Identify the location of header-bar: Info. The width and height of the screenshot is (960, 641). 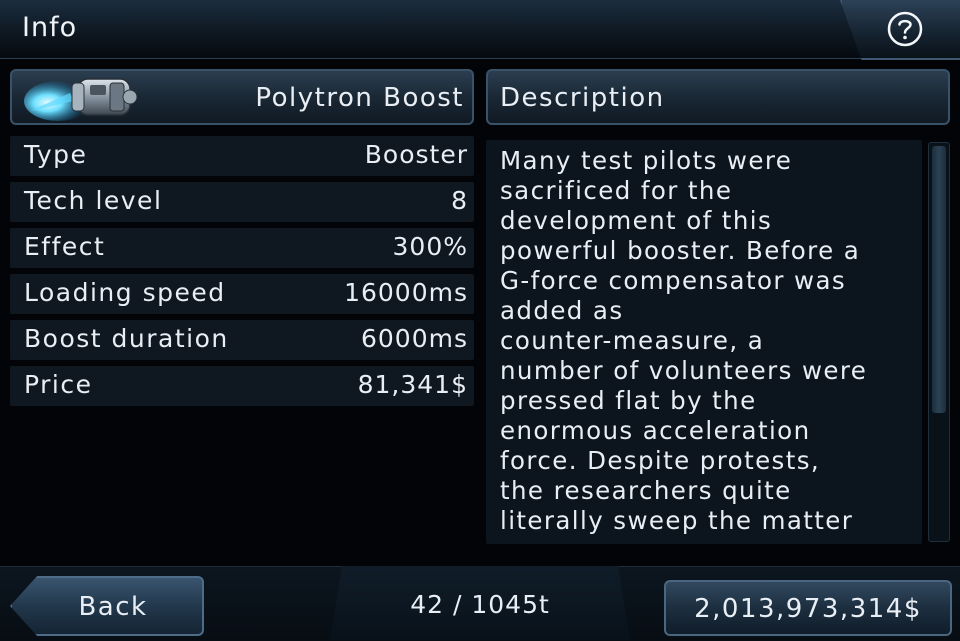
(480, 30).